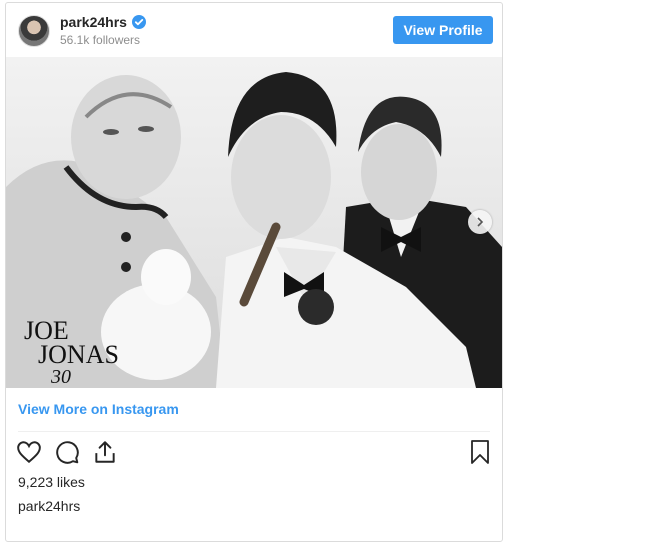 This screenshot has width=664, height=542. What do you see at coordinates (34, 31) in the screenshot?
I see `avatar` at bounding box center [34, 31].